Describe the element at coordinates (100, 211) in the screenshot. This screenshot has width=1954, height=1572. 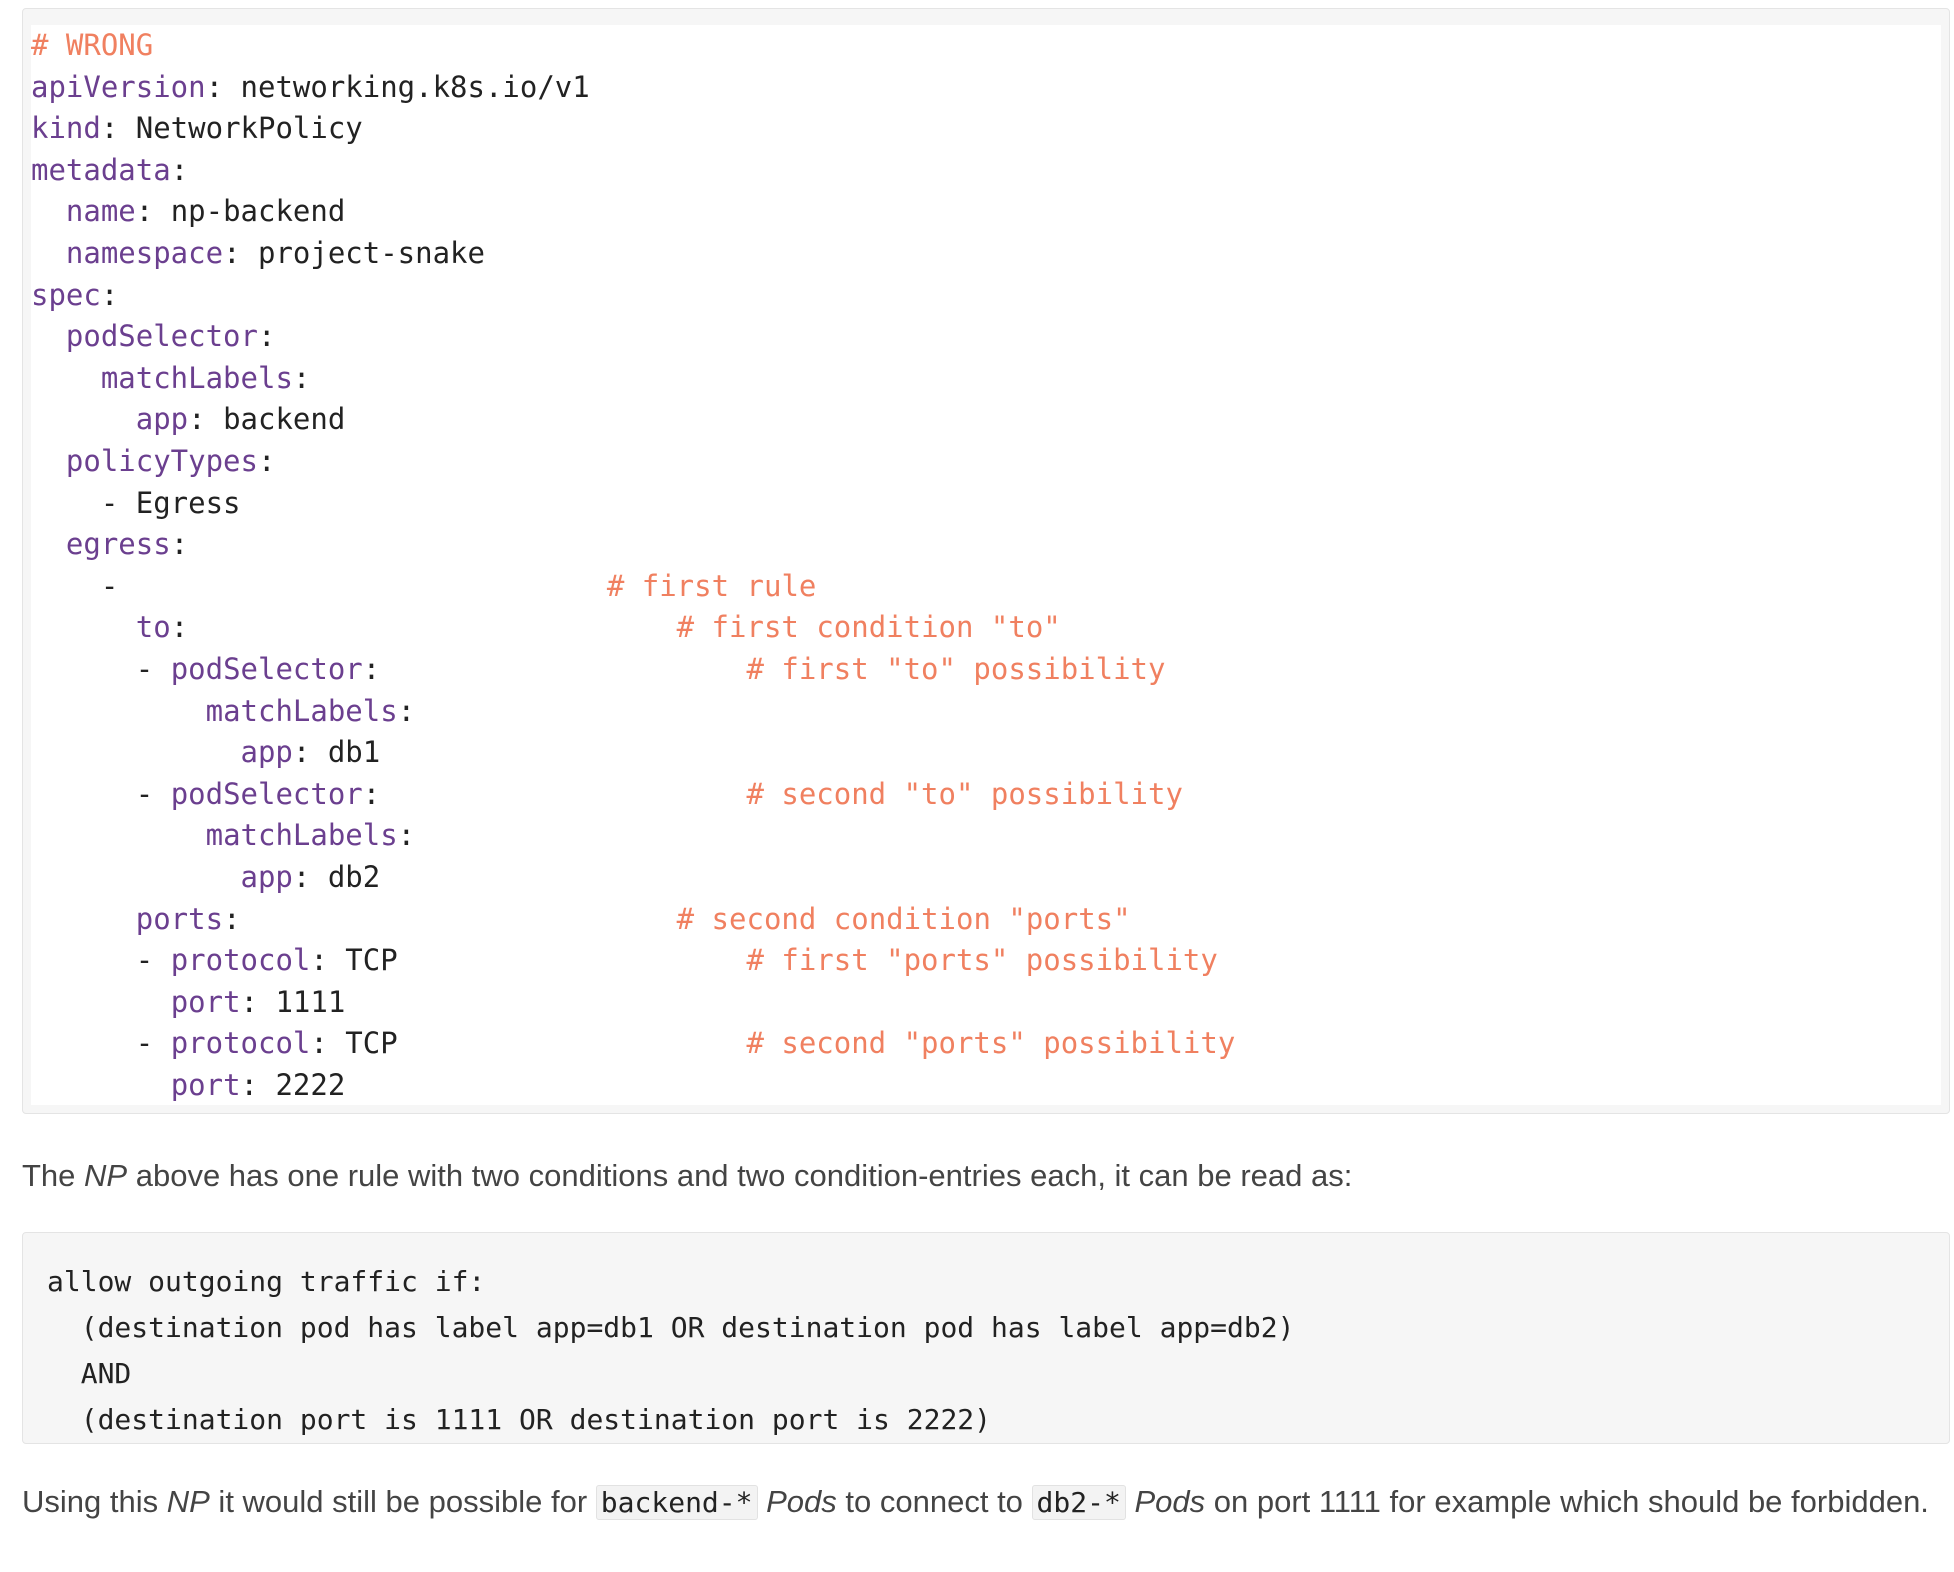
I see `yaml-key: name` at that location.